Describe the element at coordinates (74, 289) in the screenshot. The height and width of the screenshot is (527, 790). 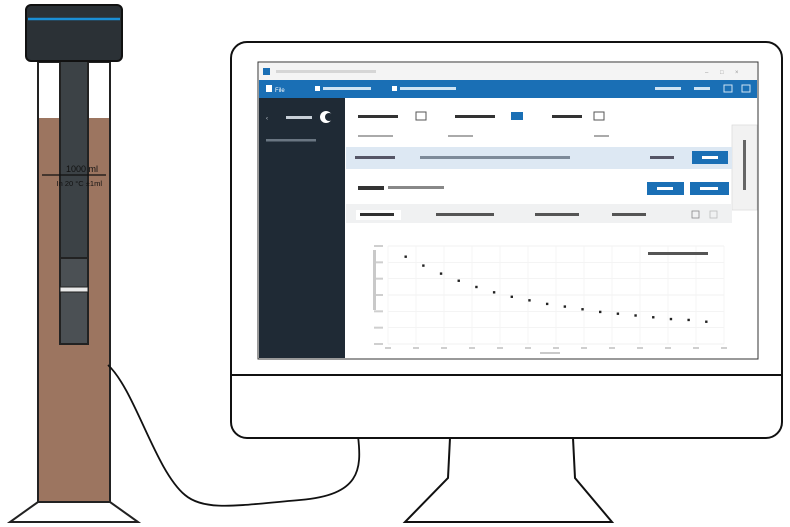
I see `probe-band` at that location.